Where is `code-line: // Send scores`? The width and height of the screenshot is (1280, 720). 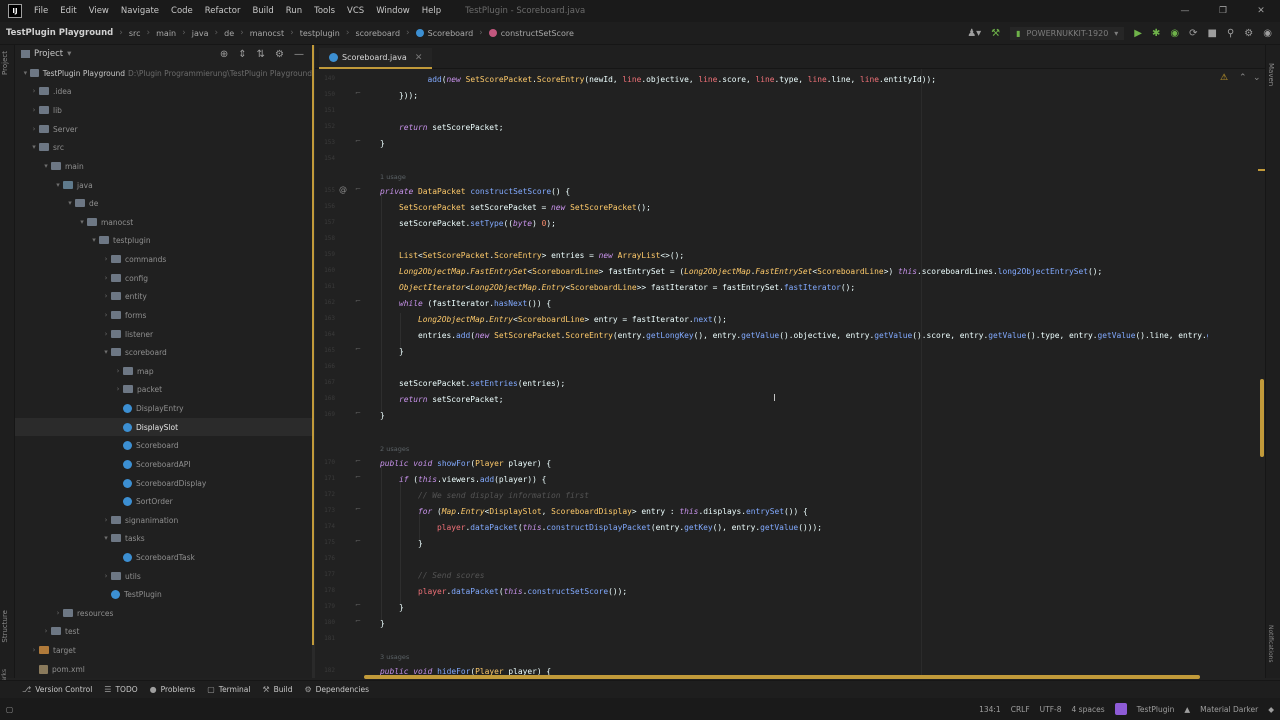
code-line: // Send scores is located at coordinates (432, 576).